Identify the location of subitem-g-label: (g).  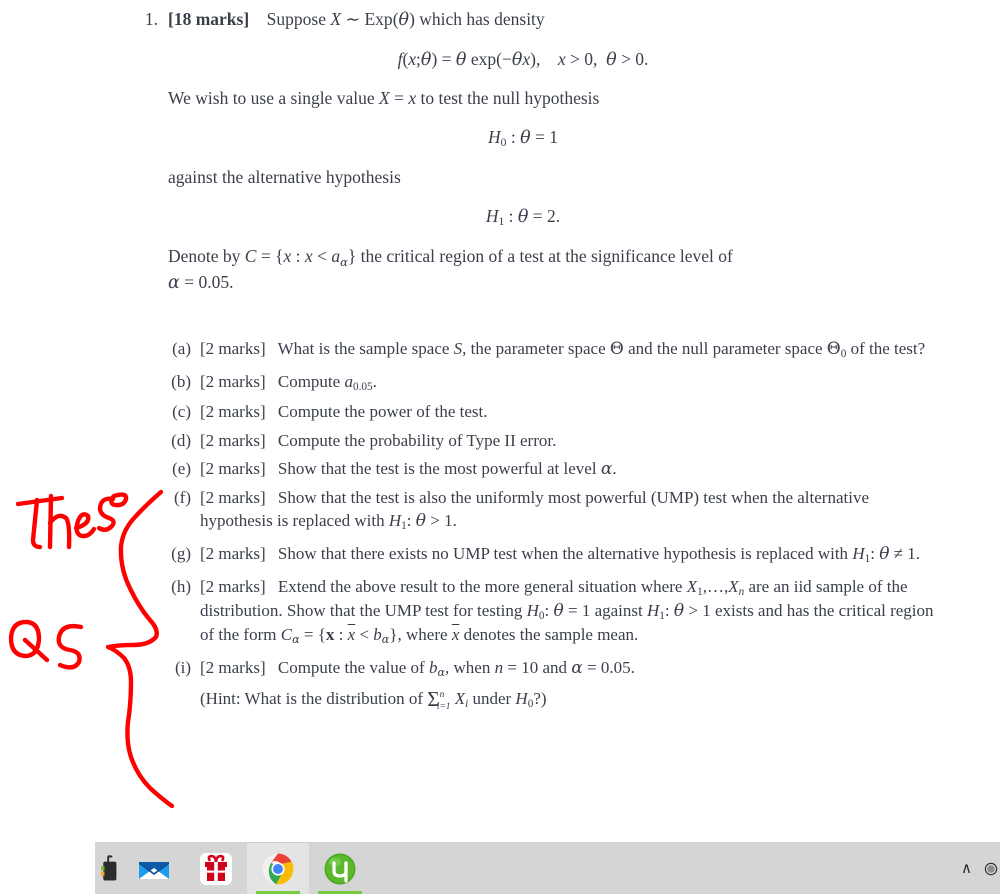
(181, 553).